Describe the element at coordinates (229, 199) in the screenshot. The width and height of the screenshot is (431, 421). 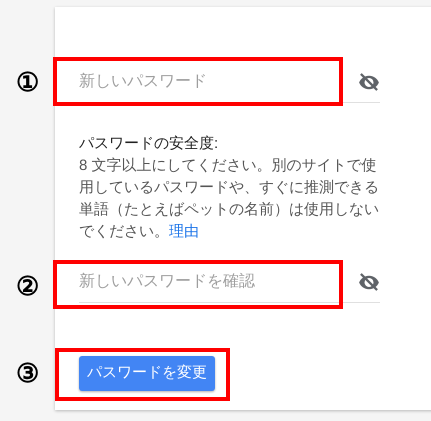
I see `password-hint: 8 文字以上にしてください。別のサイトで使用しているパスワードや、すぐに推測できる単語（たとえばペットの名前）は使用しないでください。理由` at that location.